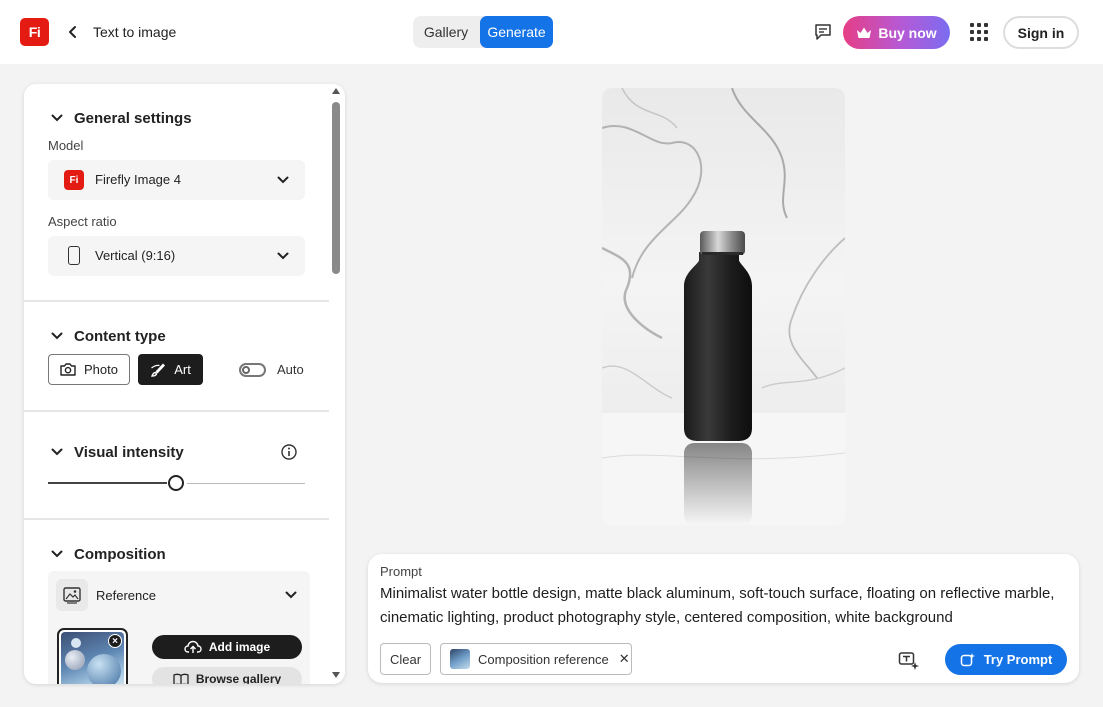 Image resolution: width=1103 pixels, height=707 pixels. What do you see at coordinates (246, 370) in the screenshot?
I see `toggle-knob` at bounding box center [246, 370].